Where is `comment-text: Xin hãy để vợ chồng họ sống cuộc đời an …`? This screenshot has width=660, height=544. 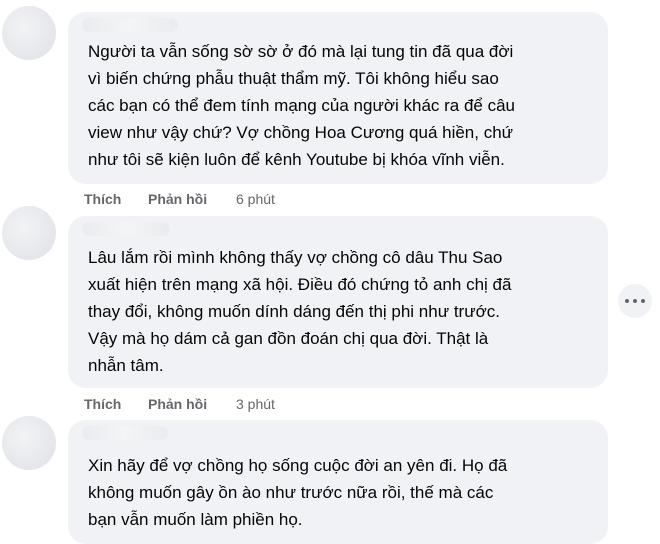
comment-text: Xin hãy để vợ chồng họ sống cuộc đời an … is located at coordinates (298, 492).